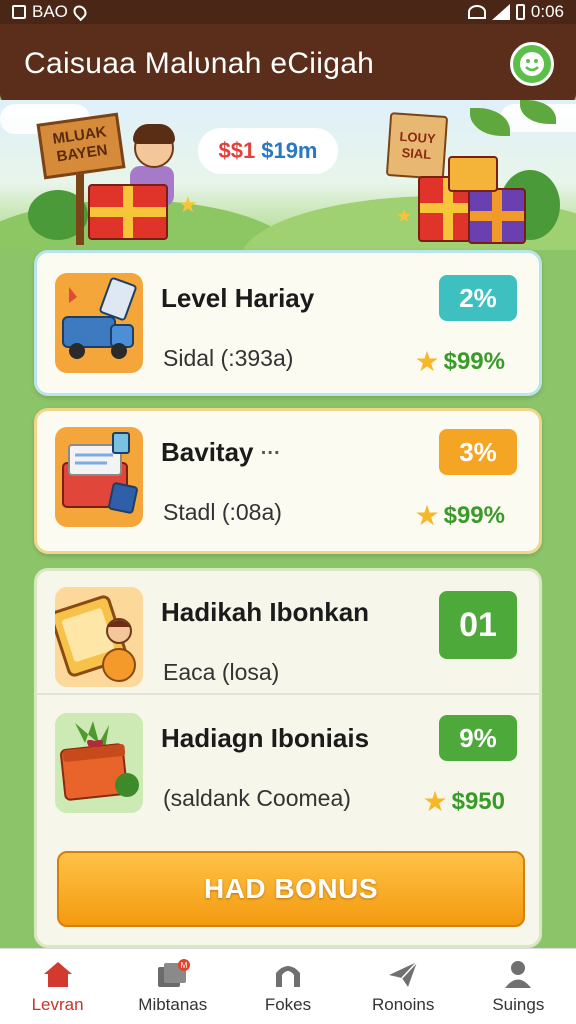 The height and width of the screenshot is (1024, 576). I want to click on scratch-card-thumbnail, so click(99, 637).